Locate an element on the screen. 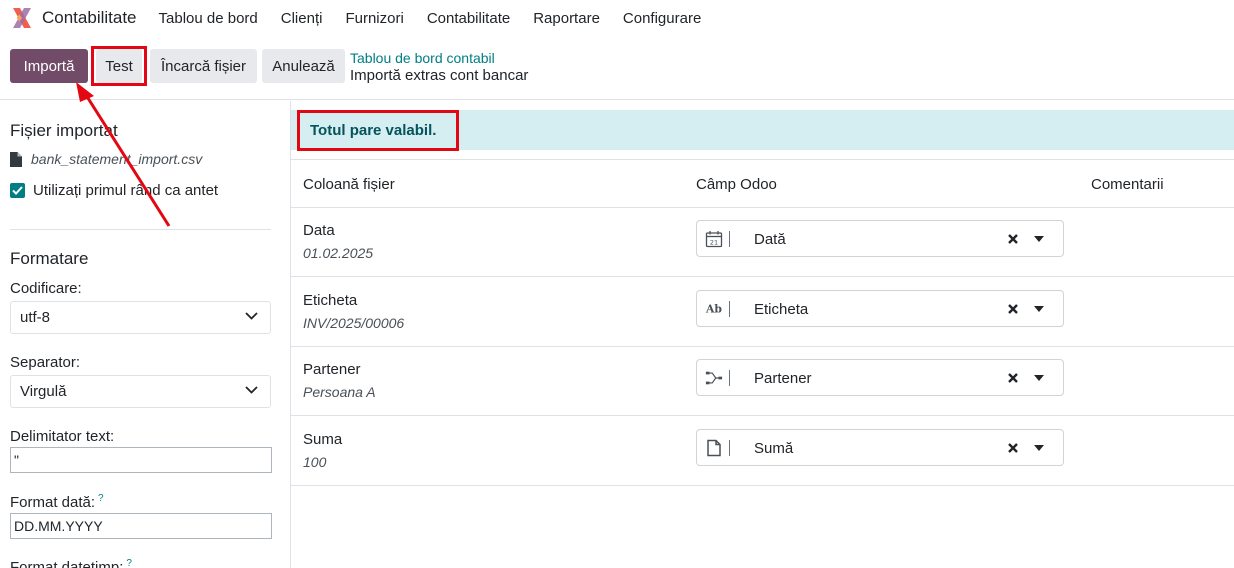  file-column-sample: 100 is located at coordinates (315, 462).